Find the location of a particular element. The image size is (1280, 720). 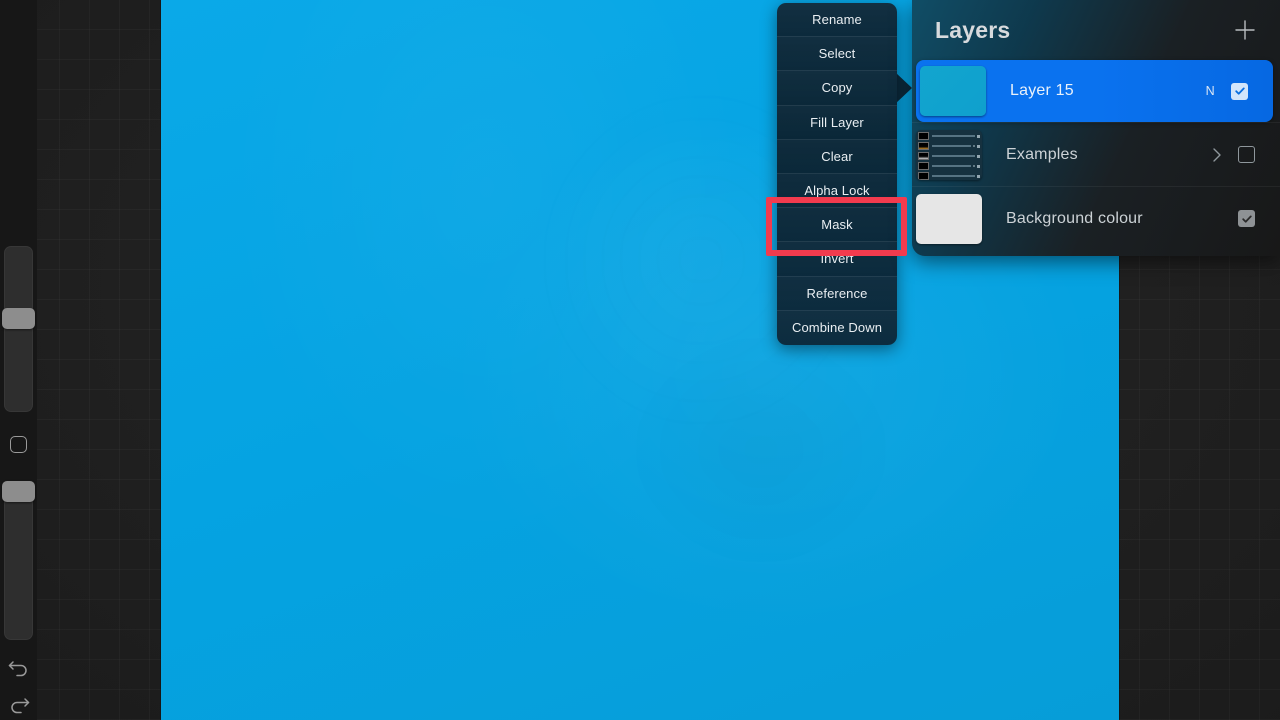

layer-thumbnail is located at coordinates (953, 91).